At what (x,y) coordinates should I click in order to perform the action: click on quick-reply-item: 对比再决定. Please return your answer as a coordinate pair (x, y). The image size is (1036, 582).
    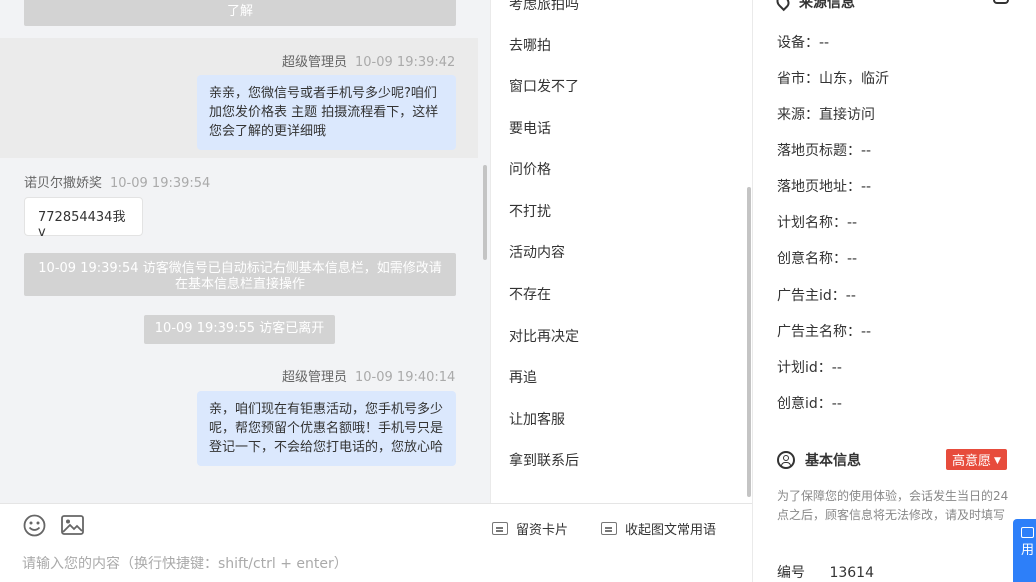
    Looking at the image, I should click on (544, 336).